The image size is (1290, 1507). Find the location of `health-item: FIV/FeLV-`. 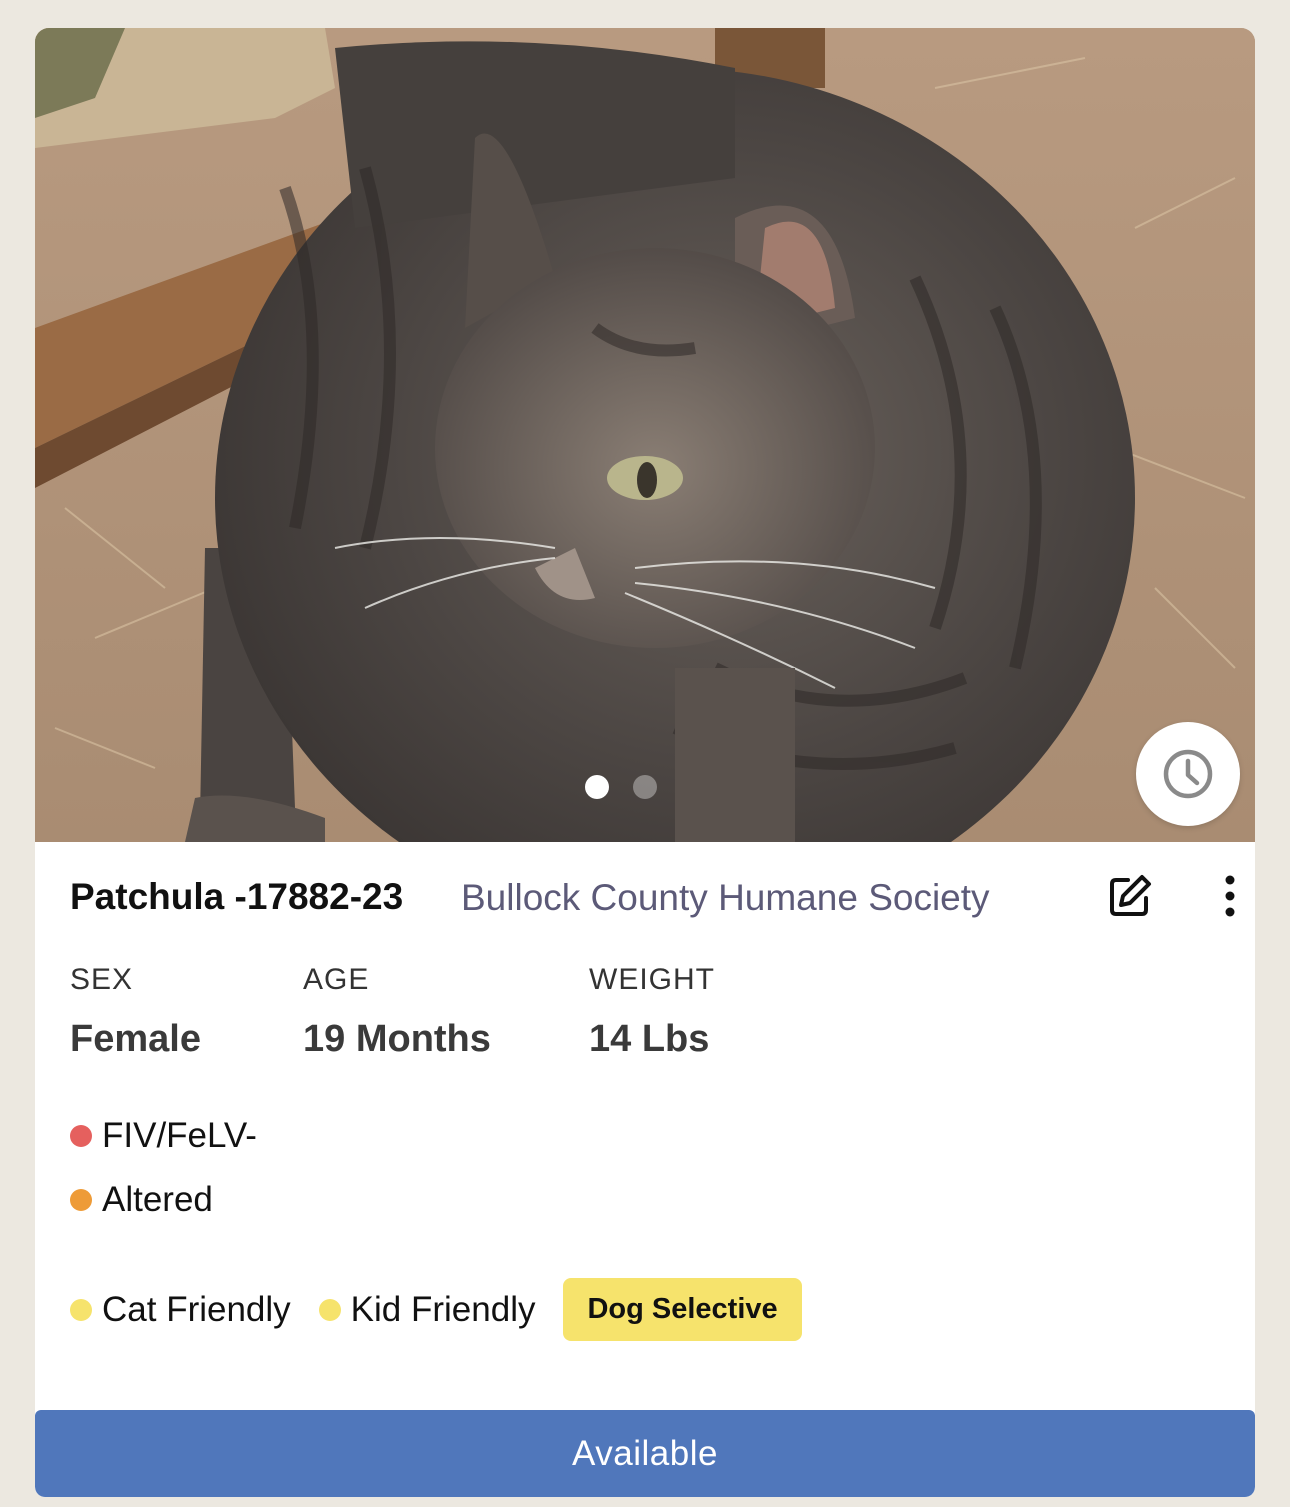

health-item: FIV/FeLV- is located at coordinates (163, 1136).